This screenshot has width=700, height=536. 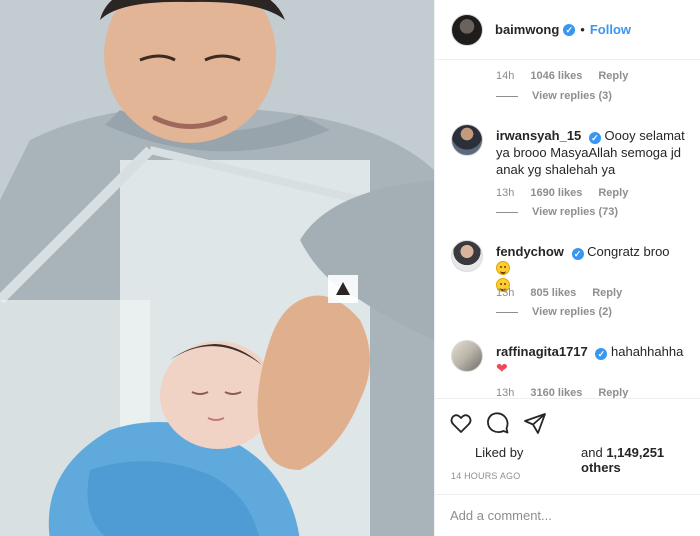 I want to click on add-comment-bar, so click(x=567, y=515).